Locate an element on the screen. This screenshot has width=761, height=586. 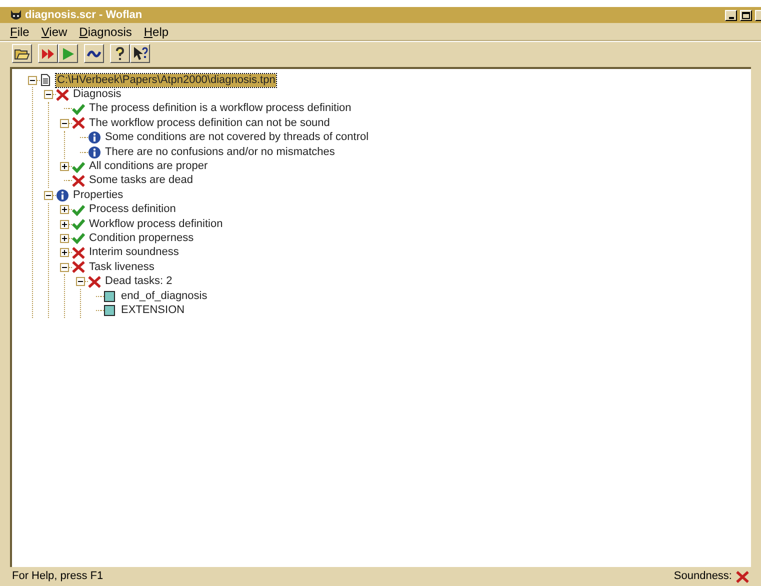
tree-item: C:\HVerbeek\Papers\Atpn2000\diagnosis.tpn is located at coordinates (166, 80).